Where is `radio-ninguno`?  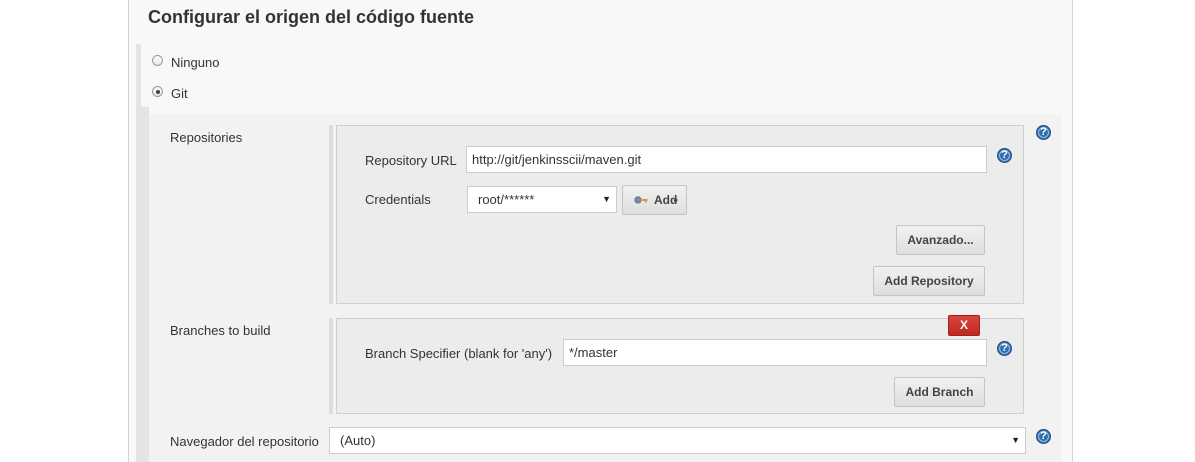 radio-ninguno is located at coordinates (157, 60).